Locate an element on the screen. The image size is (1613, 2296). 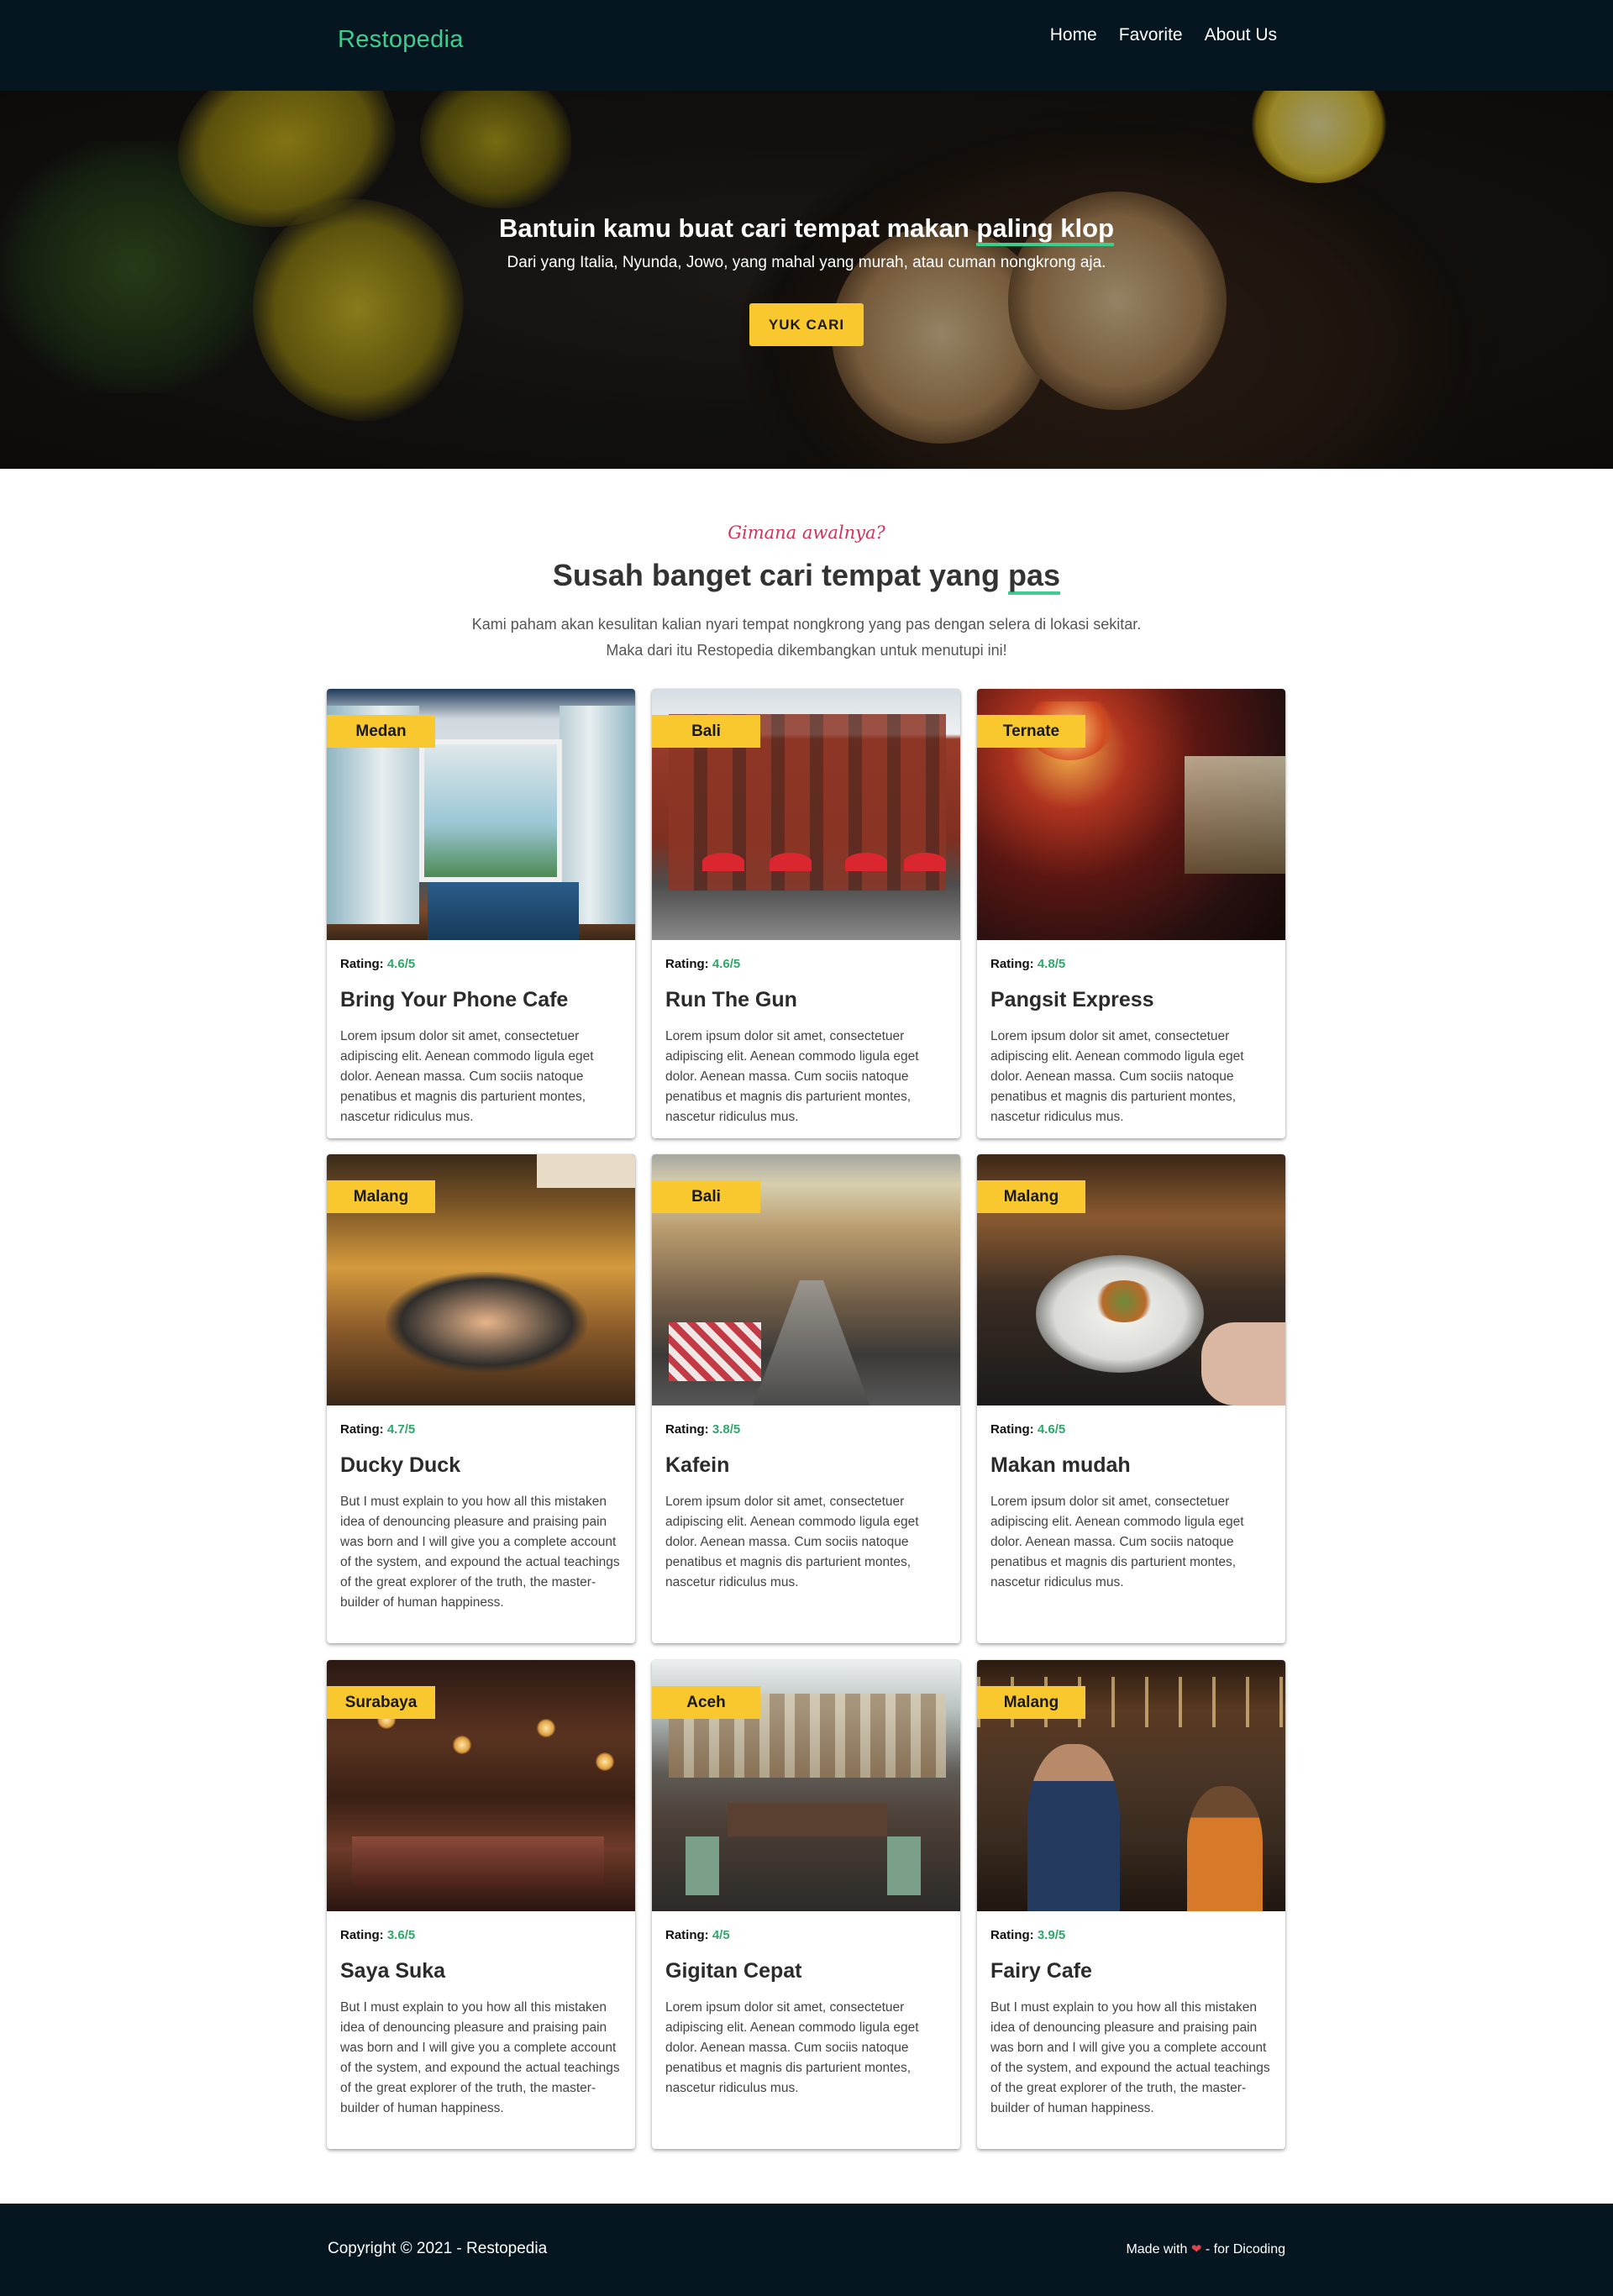
city-badge: Aceh is located at coordinates (706, 1702).